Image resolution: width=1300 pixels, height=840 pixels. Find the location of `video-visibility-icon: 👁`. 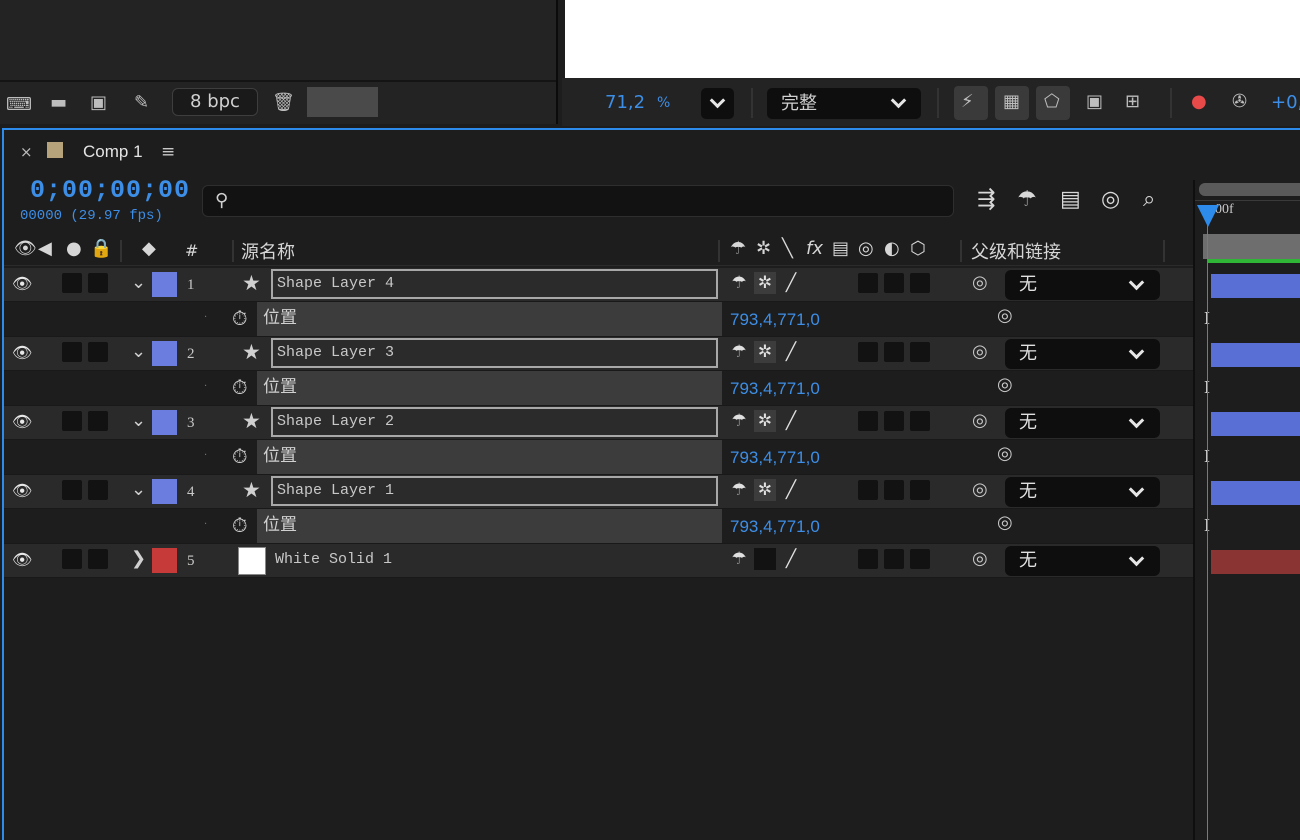

video-visibility-icon: 👁 is located at coordinates (25, 248).